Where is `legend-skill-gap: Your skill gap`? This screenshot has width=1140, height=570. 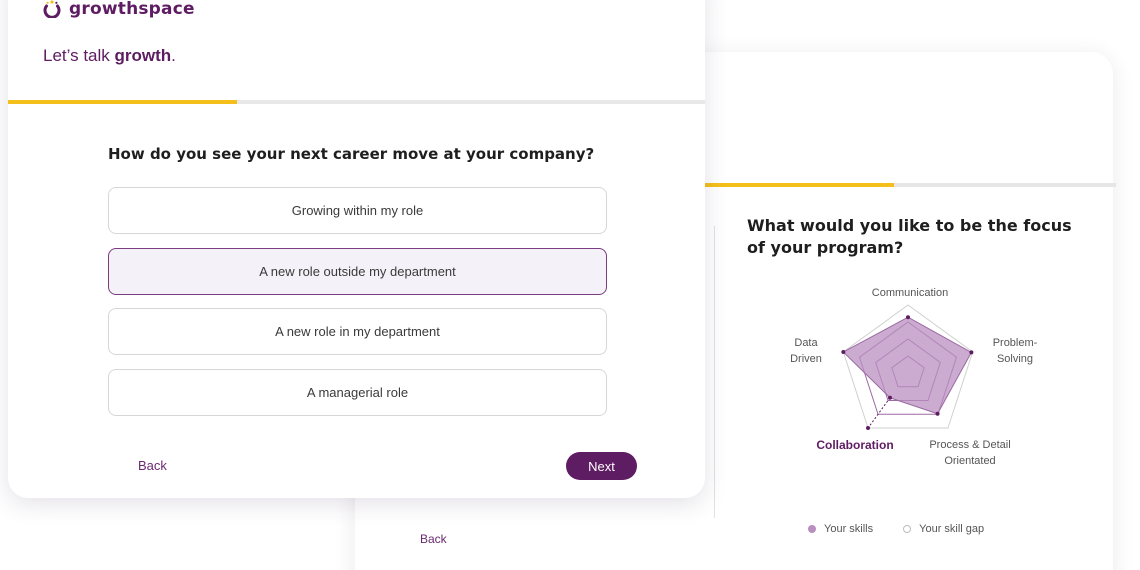
legend-skill-gap: Your skill gap is located at coordinates (943, 529).